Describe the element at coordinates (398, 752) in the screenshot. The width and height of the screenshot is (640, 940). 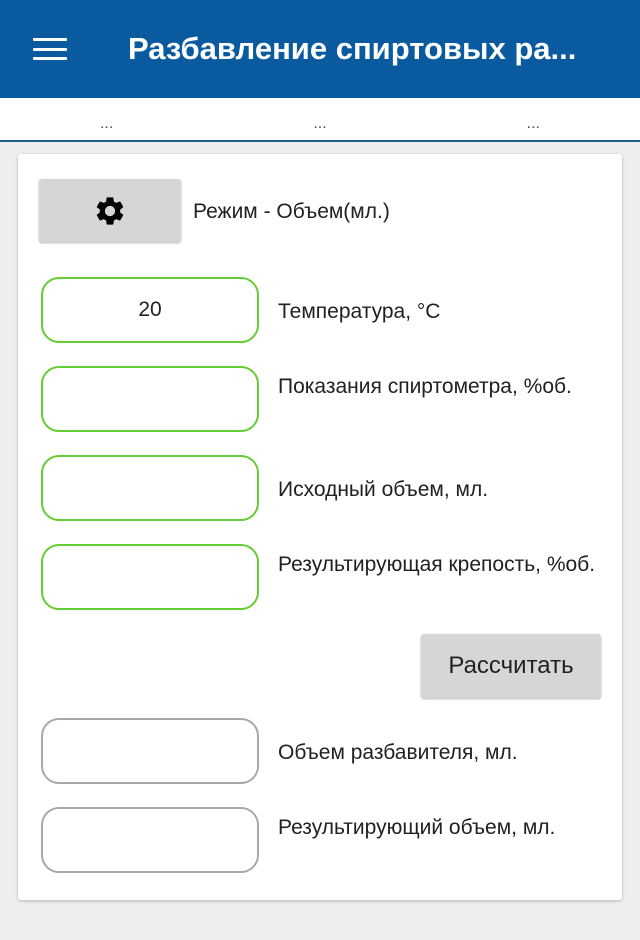
I see `diluent-volume-label: Объем разбавителя, мл.` at that location.